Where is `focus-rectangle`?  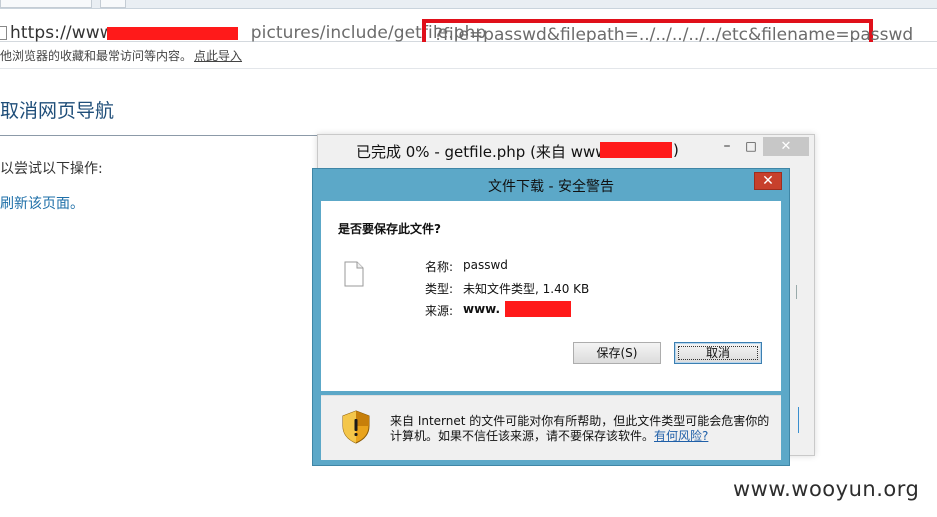 focus-rectangle is located at coordinates (718, 353).